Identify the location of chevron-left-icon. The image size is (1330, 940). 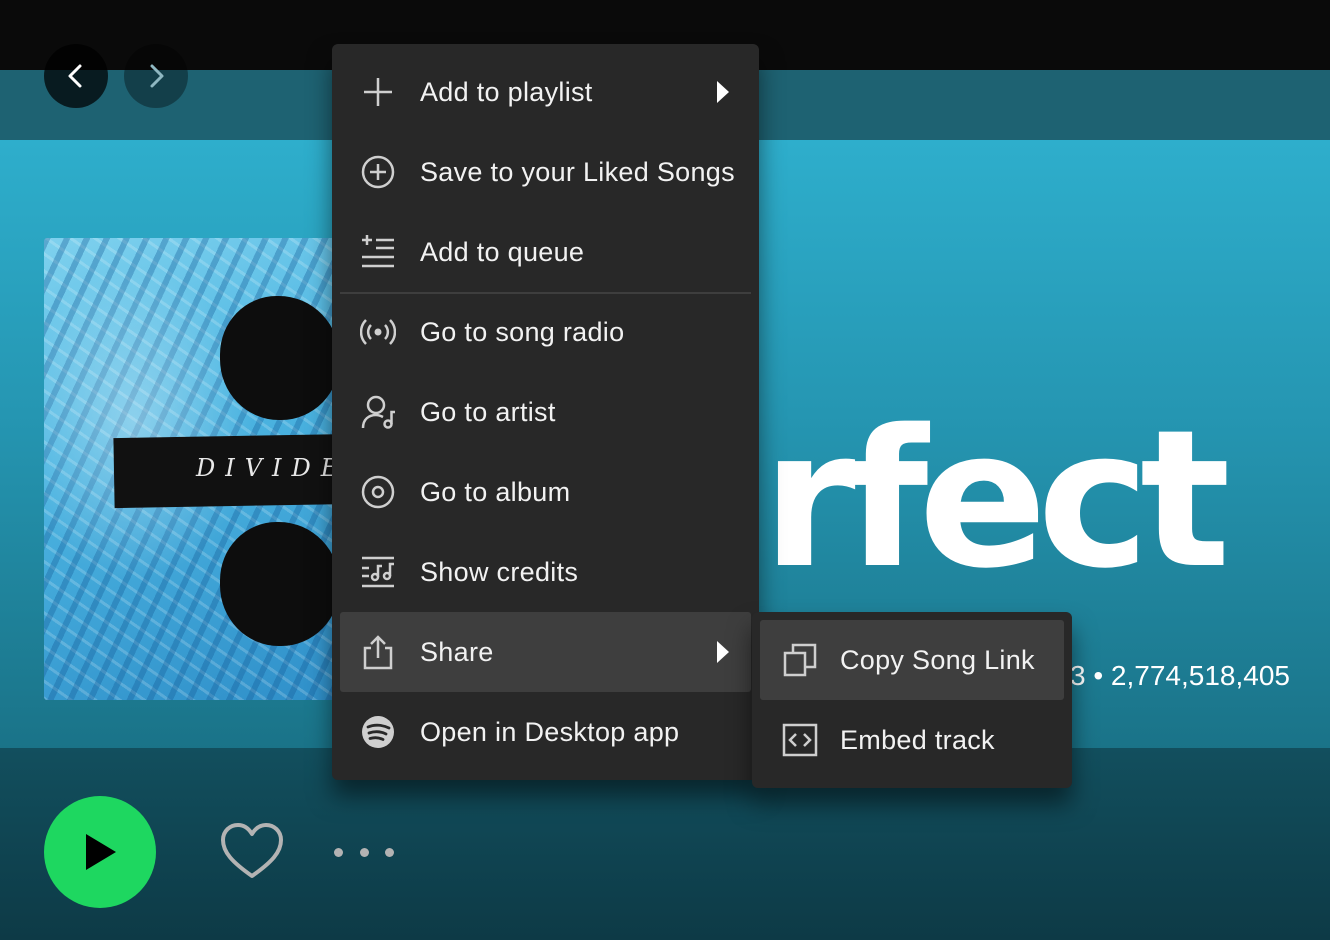
(76, 76).